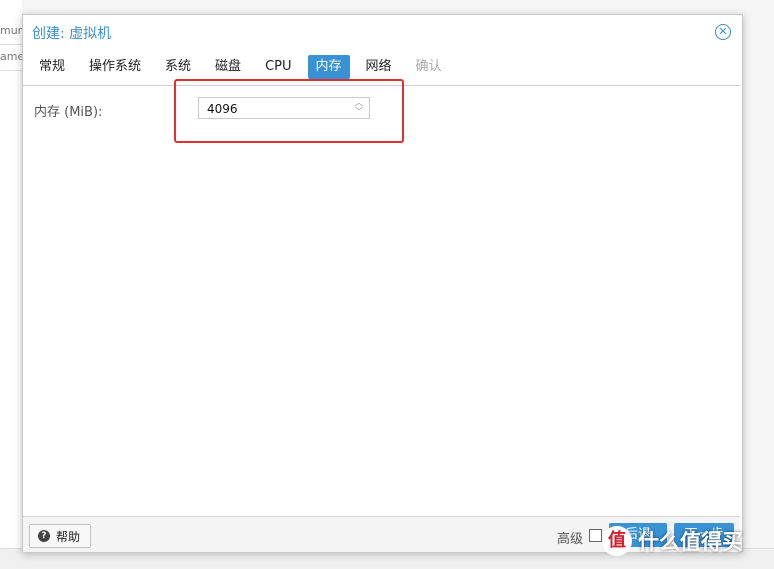  Describe the element at coordinates (178, 67) in the screenshot. I see `tab-item: 系统` at that location.